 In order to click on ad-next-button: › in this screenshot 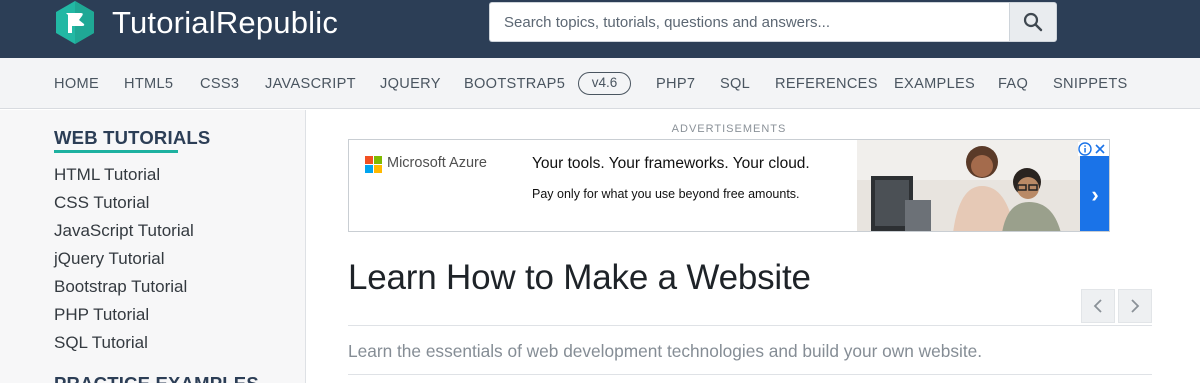, I will do `click(1094, 193)`.